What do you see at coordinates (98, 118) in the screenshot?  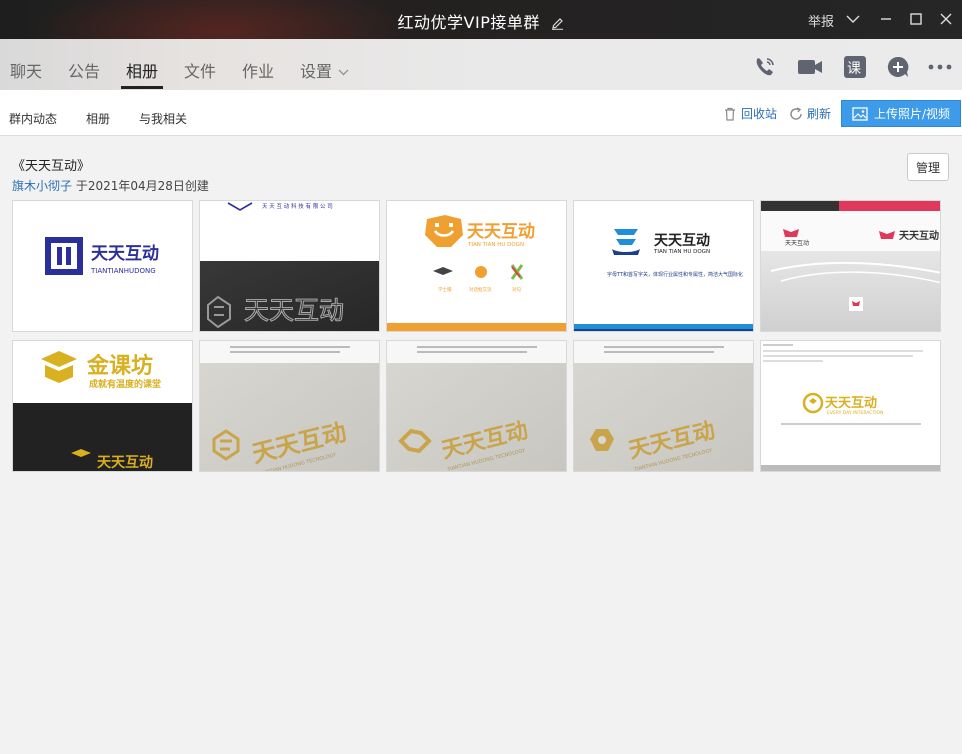 I see `subnav-album: 相册` at bounding box center [98, 118].